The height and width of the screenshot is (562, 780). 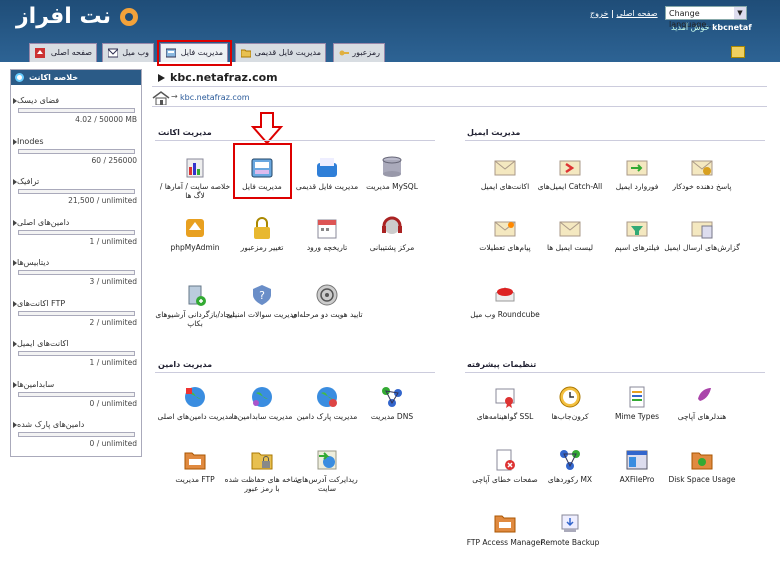 What do you see at coordinates (195, 167) in the screenshot?
I see `stats-icon` at bounding box center [195, 167].